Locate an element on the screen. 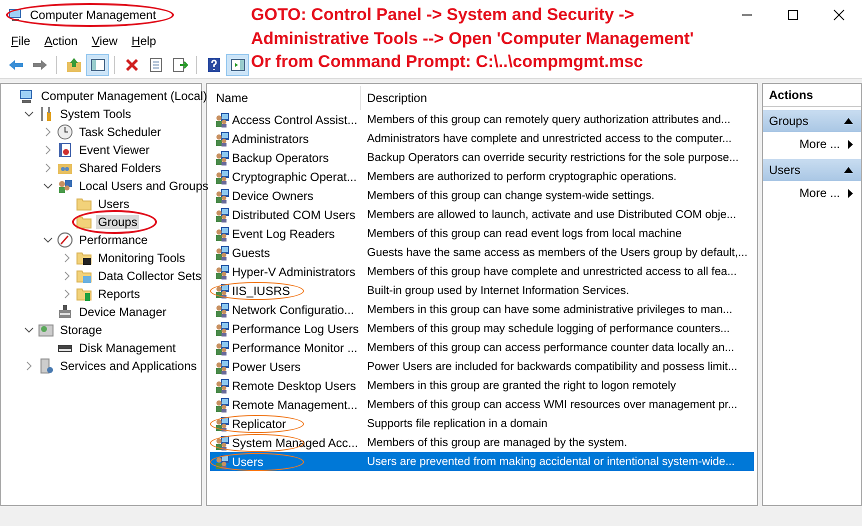 The image size is (862, 526). tree-item: System Tools is located at coordinates (96, 114).